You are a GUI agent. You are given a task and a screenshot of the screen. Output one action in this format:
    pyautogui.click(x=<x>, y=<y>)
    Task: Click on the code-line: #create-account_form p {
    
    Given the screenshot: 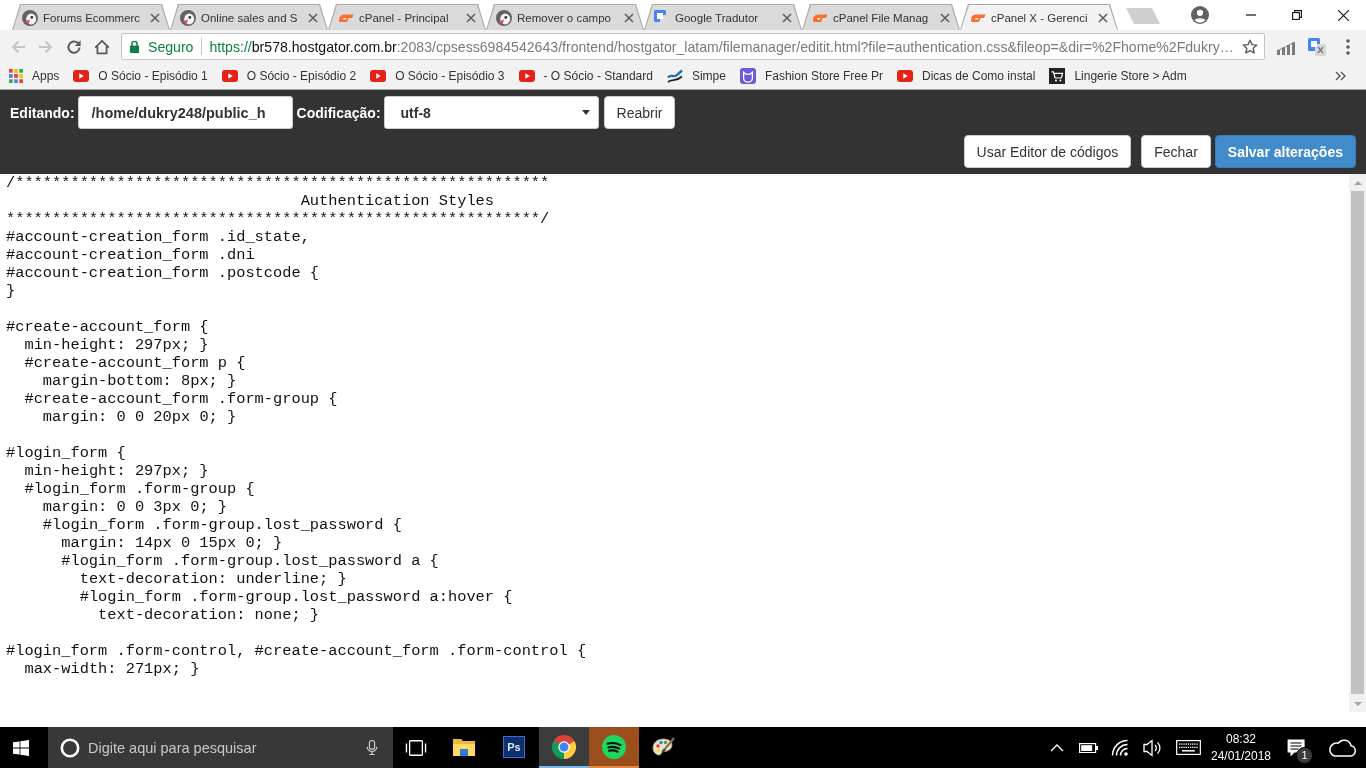 What is the action you would take?
    pyautogui.click(x=135, y=363)
    